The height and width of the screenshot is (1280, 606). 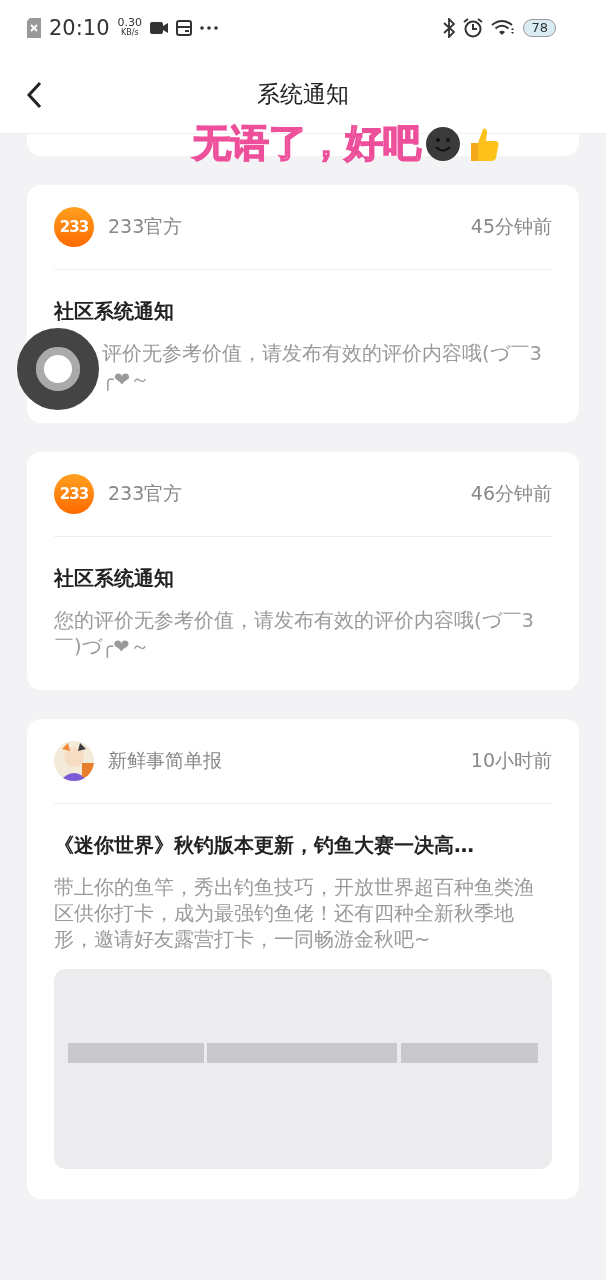 I want to click on clock-time: 20:10, so click(x=79, y=27).